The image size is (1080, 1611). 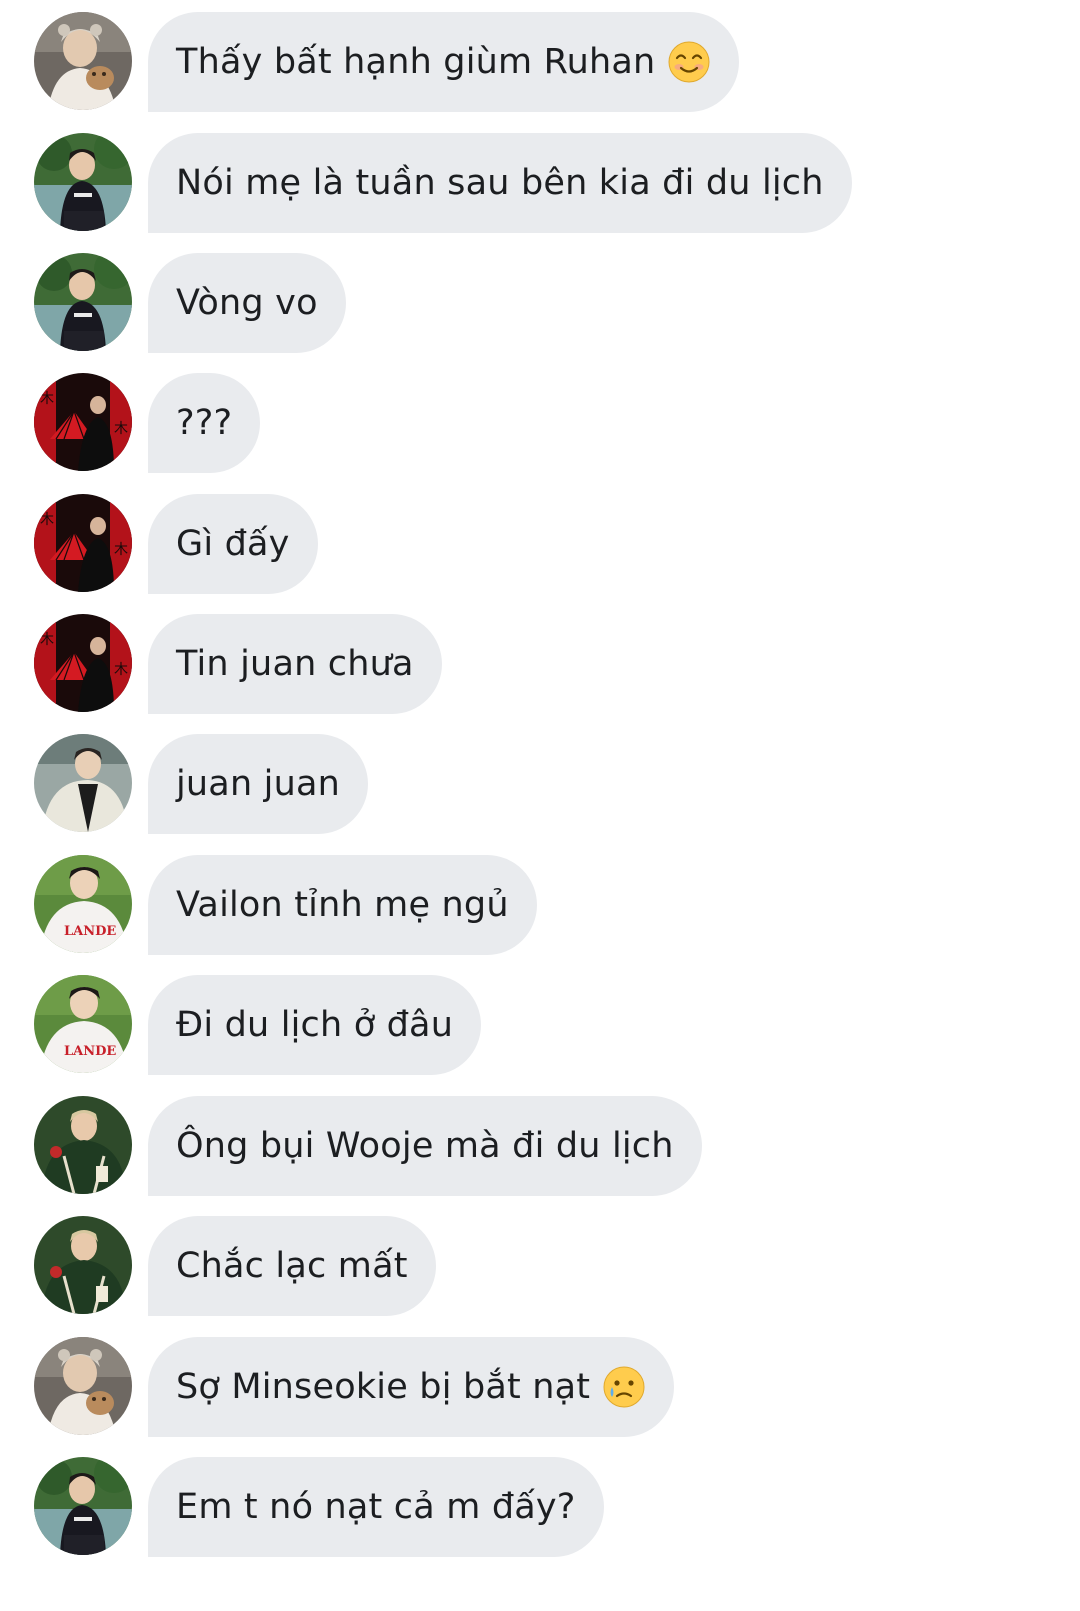 I want to click on message-bubble: Vailon tỉnh mẹ ngủ, so click(x=342, y=905).